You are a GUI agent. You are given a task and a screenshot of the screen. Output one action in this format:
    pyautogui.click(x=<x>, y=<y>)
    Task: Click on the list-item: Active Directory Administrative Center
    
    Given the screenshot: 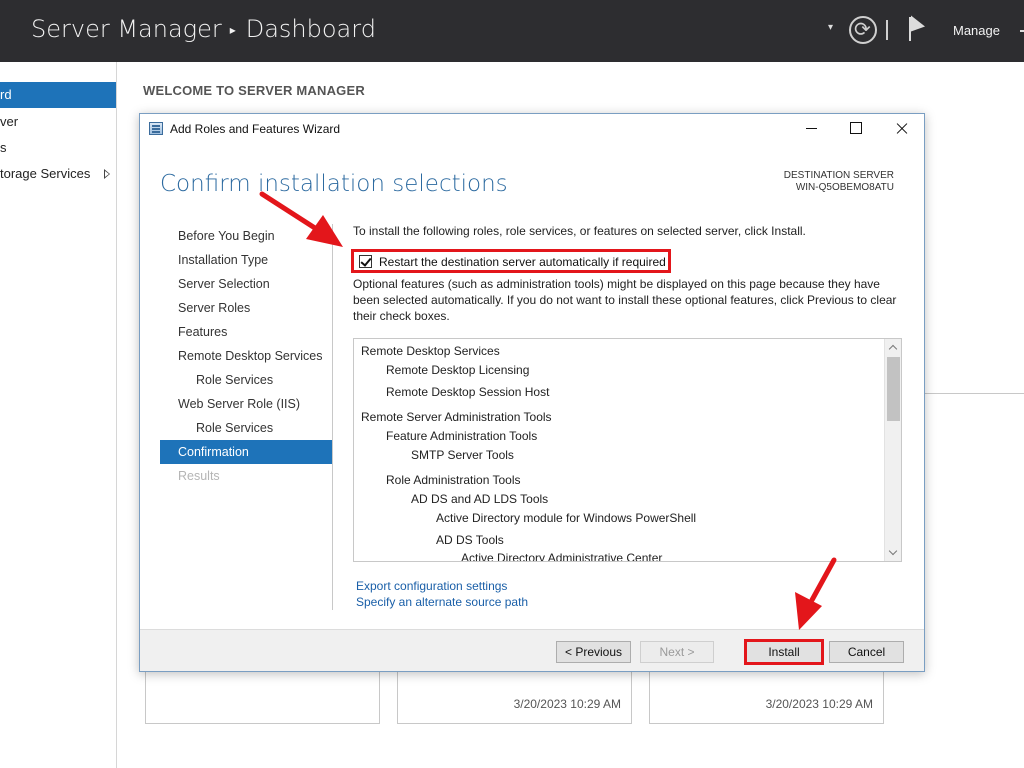 What is the action you would take?
    pyautogui.click(x=562, y=556)
    